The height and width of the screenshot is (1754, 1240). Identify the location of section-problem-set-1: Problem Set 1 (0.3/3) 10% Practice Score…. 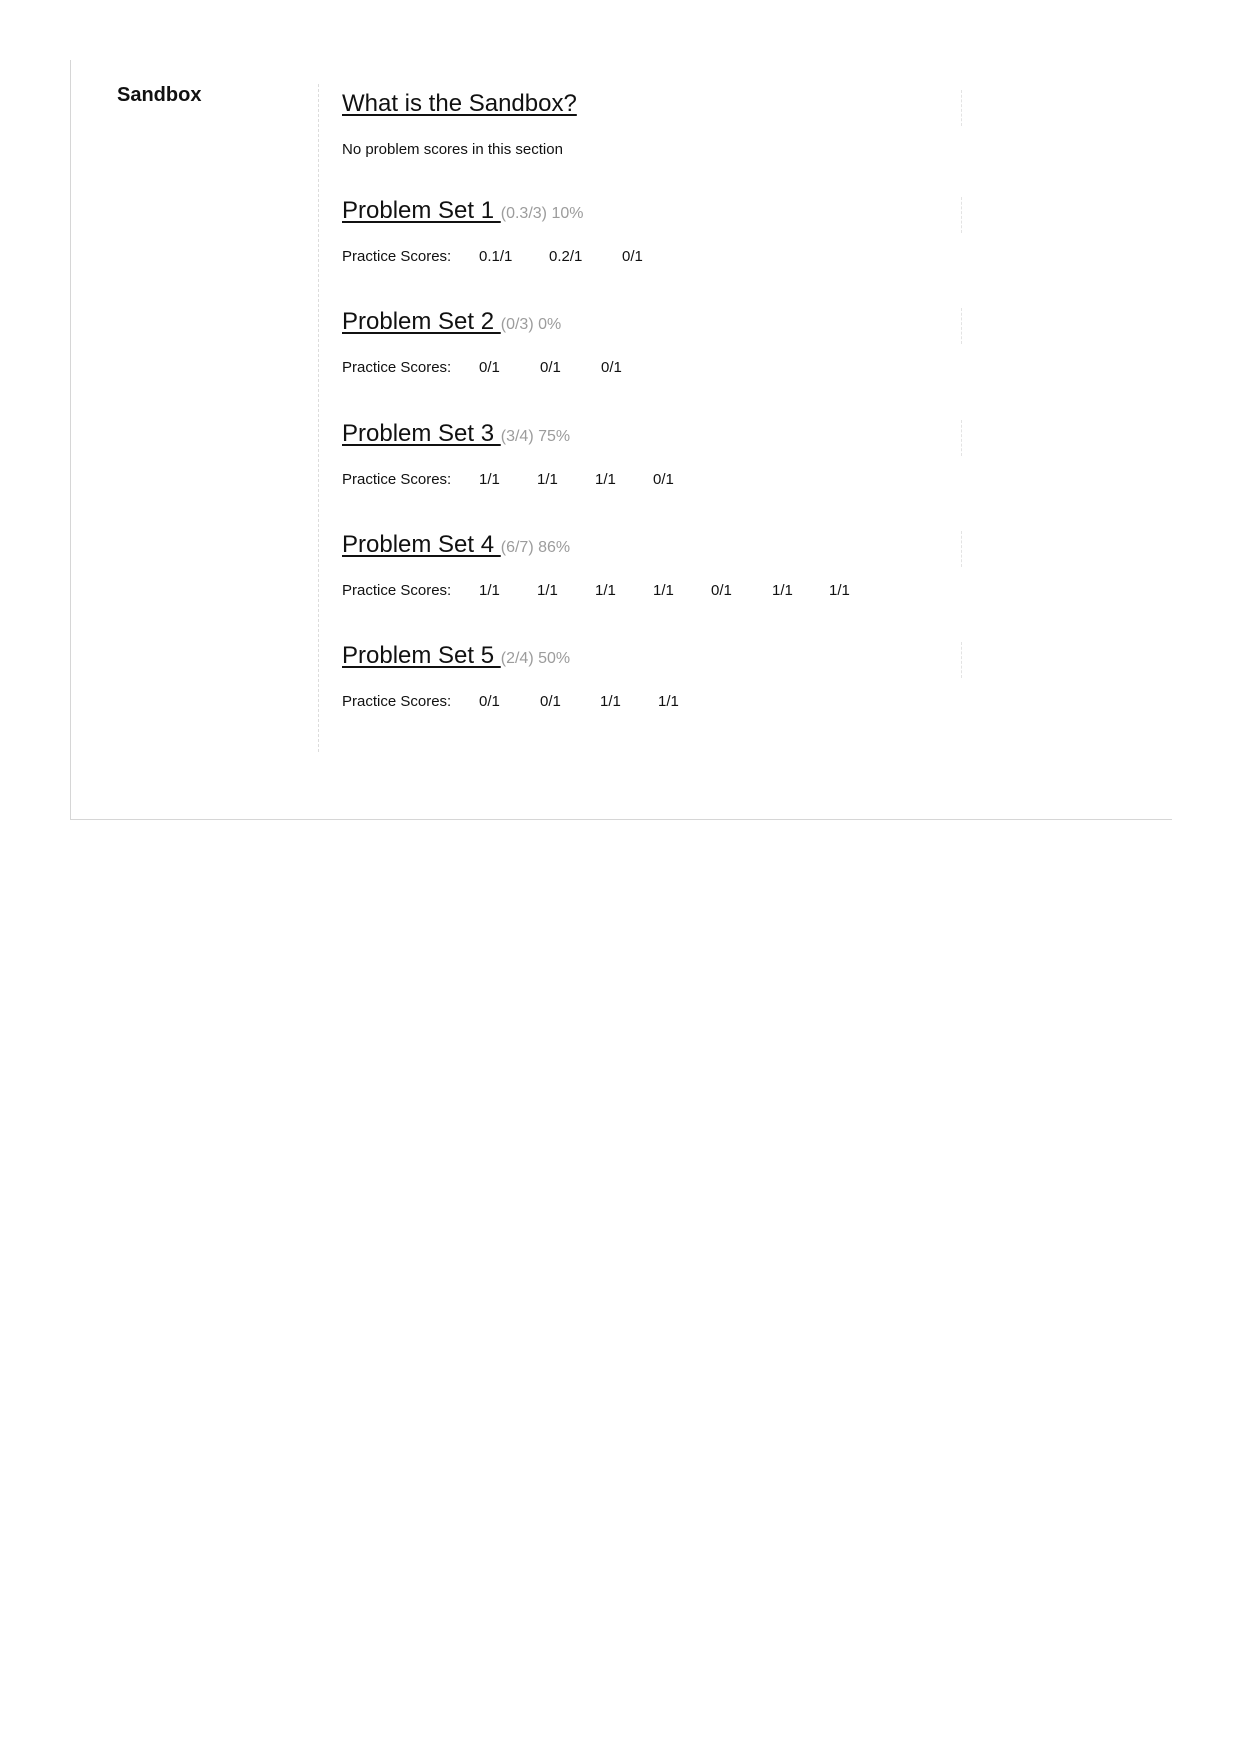
(652, 232).